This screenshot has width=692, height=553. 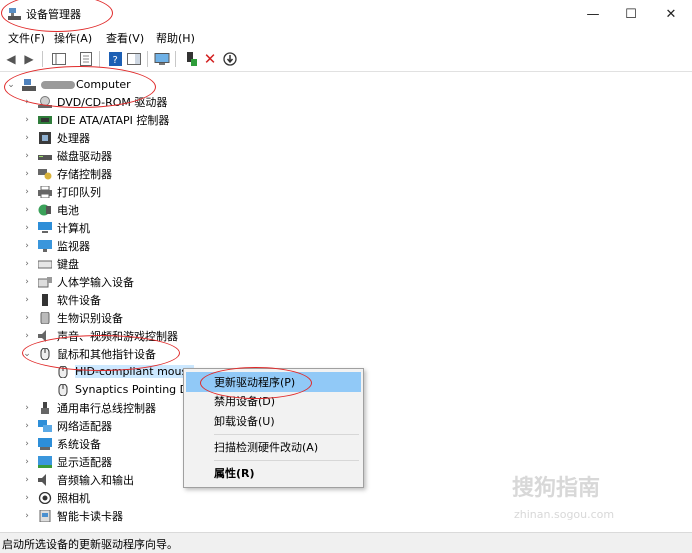 What do you see at coordinates (564, 514) in the screenshot?
I see `watermark-url: zhinan.sogou.com` at bounding box center [564, 514].